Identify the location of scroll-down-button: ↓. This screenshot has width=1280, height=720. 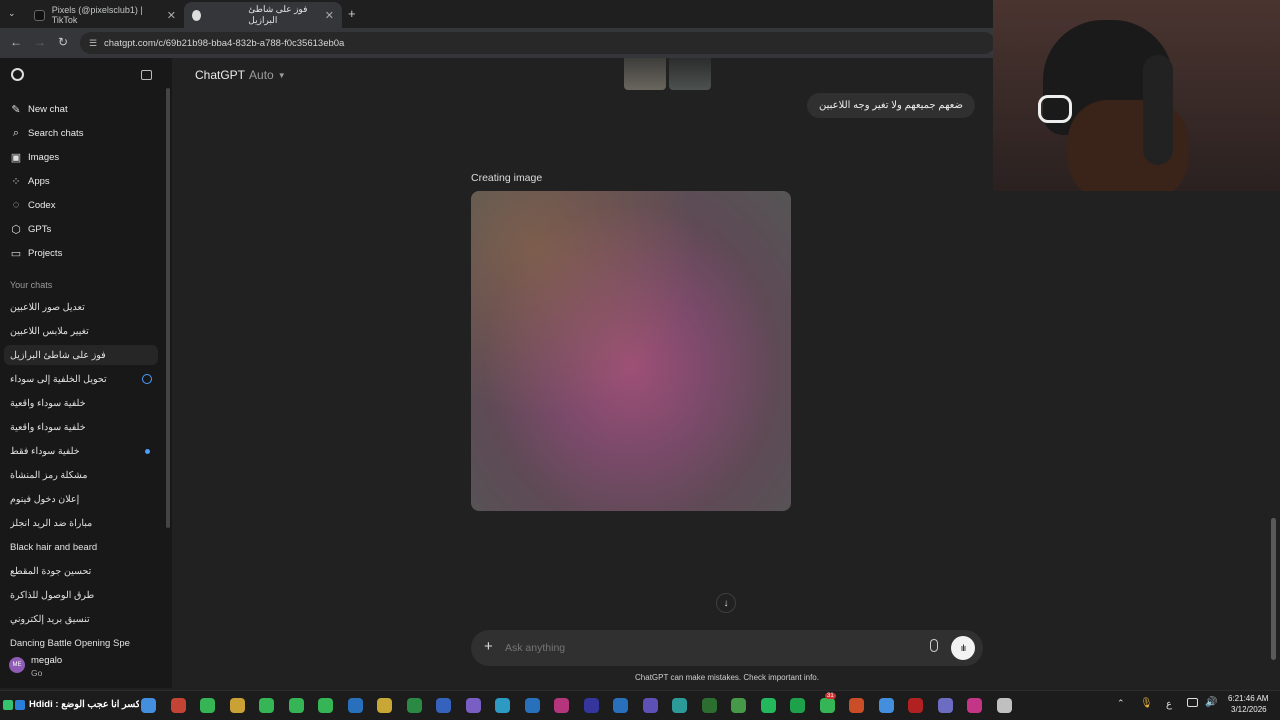
(726, 603).